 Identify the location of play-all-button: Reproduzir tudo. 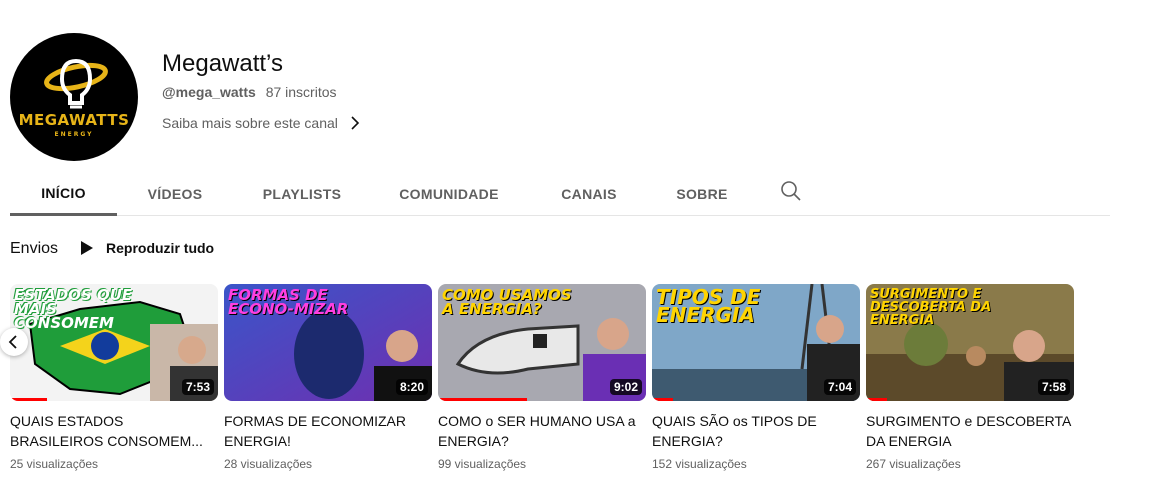
(147, 248).